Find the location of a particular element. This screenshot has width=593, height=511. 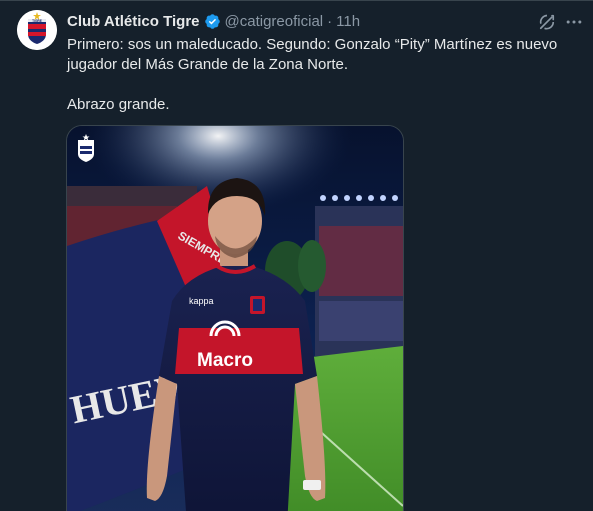

shirt-brand-text: kappa is located at coordinates (201, 301).